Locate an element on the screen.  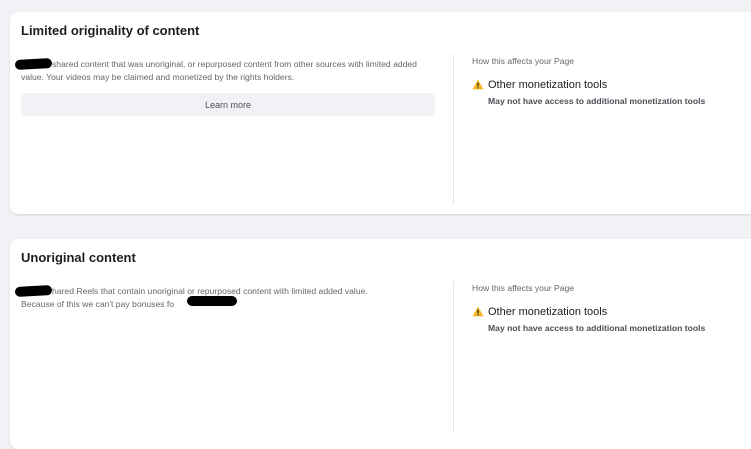
learn-more-button: Learn more is located at coordinates (228, 104).